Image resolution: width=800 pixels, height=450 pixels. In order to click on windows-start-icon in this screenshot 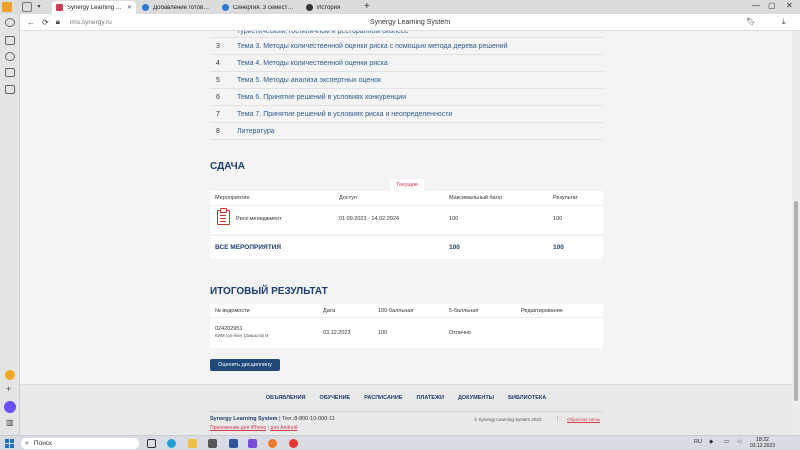, I will do `click(9, 443)`.